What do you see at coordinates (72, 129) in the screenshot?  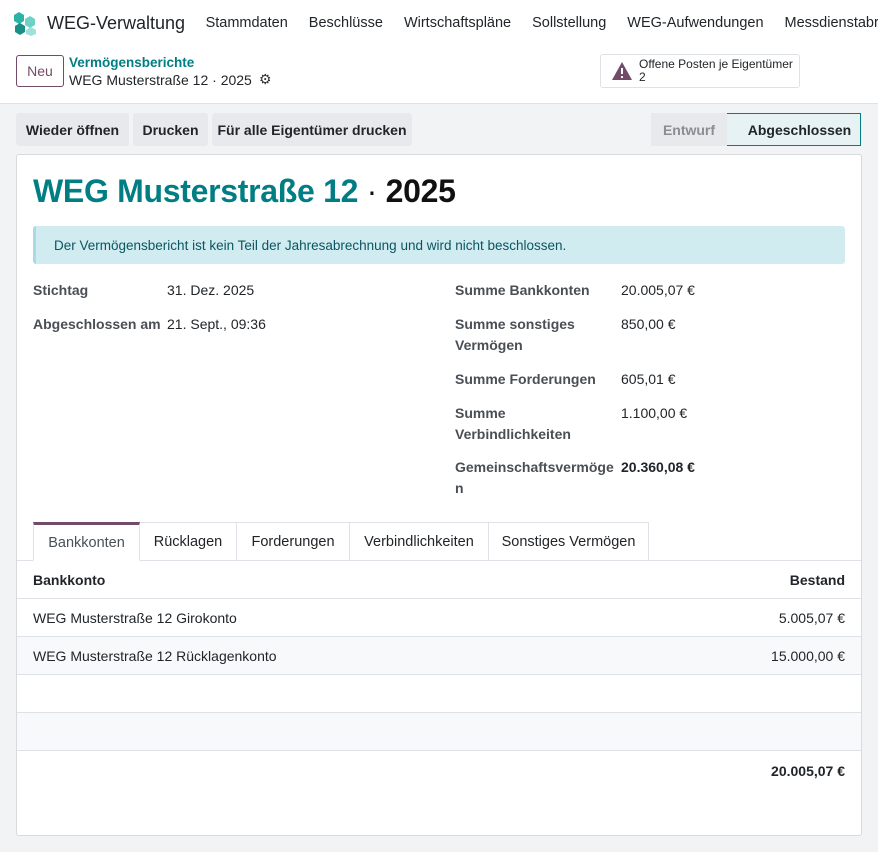 I see `reopen-button: Wieder öffnen` at bounding box center [72, 129].